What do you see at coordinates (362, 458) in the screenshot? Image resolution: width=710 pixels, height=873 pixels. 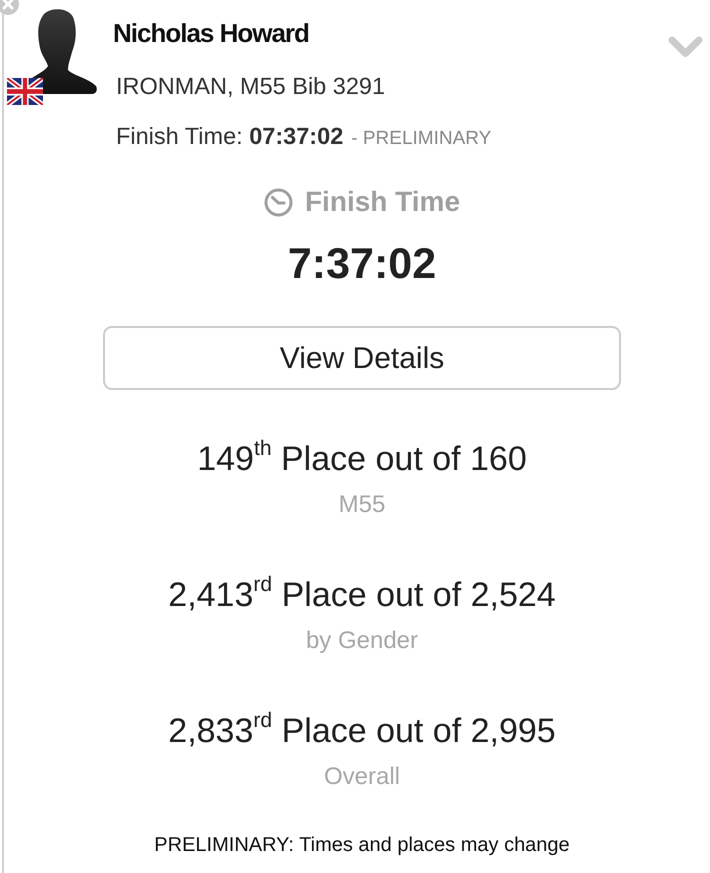 I see `place-rank: 149$^{th}$ Place out of 160` at bounding box center [362, 458].